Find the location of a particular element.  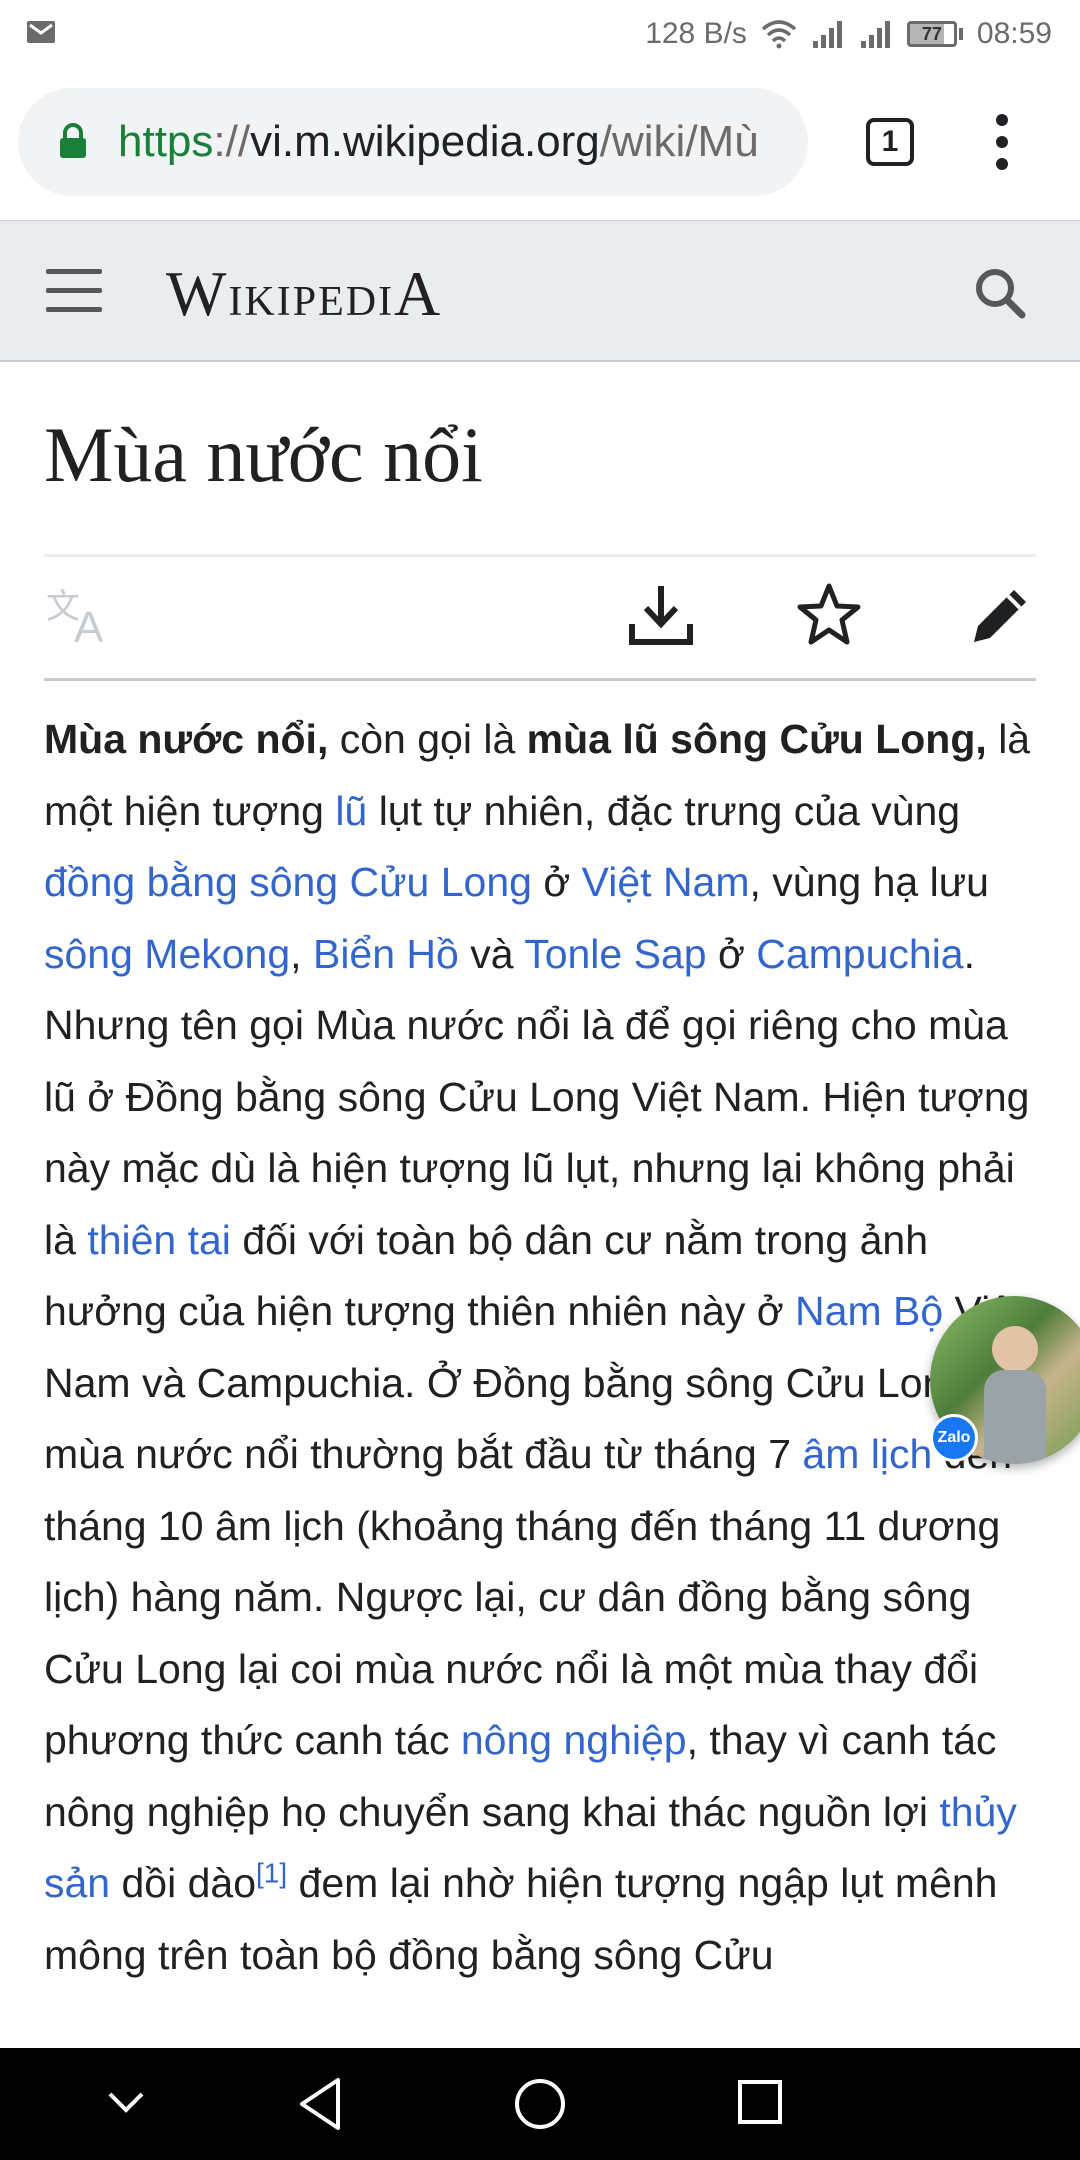

battery-icon: 77 is located at coordinates (934, 34).